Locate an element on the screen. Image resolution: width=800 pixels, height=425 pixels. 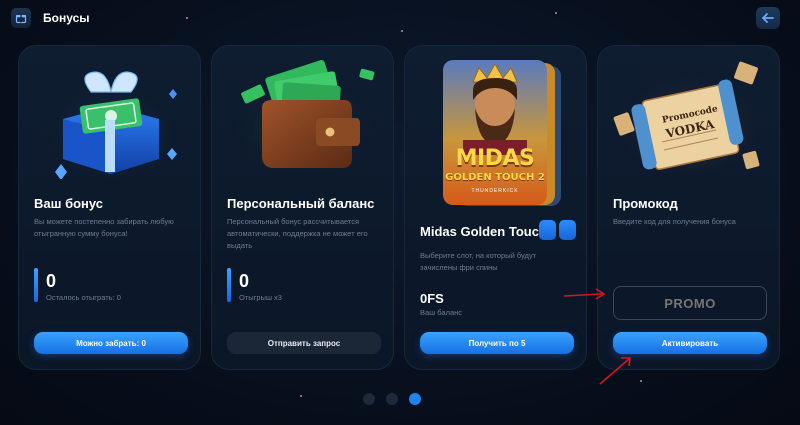
scroll-illustration: Promocode VODKA is located at coordinates (690, 117).